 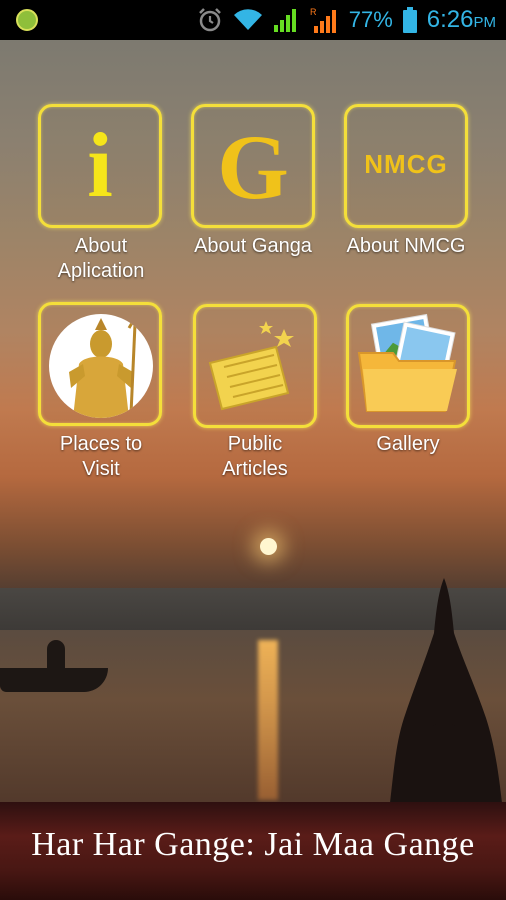 I want to click on status-bar: R 77% 6:26PM, so click(x=253, y=20).